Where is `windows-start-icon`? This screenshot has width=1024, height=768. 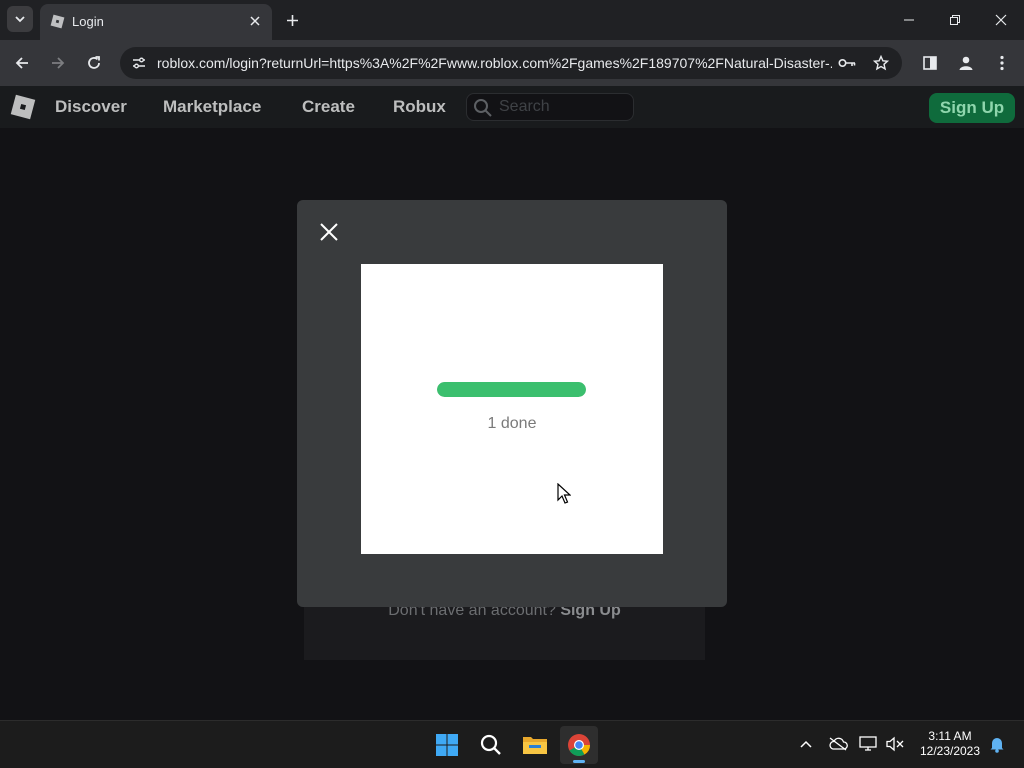
windows-start-icon is located at coordinates (447, 745).